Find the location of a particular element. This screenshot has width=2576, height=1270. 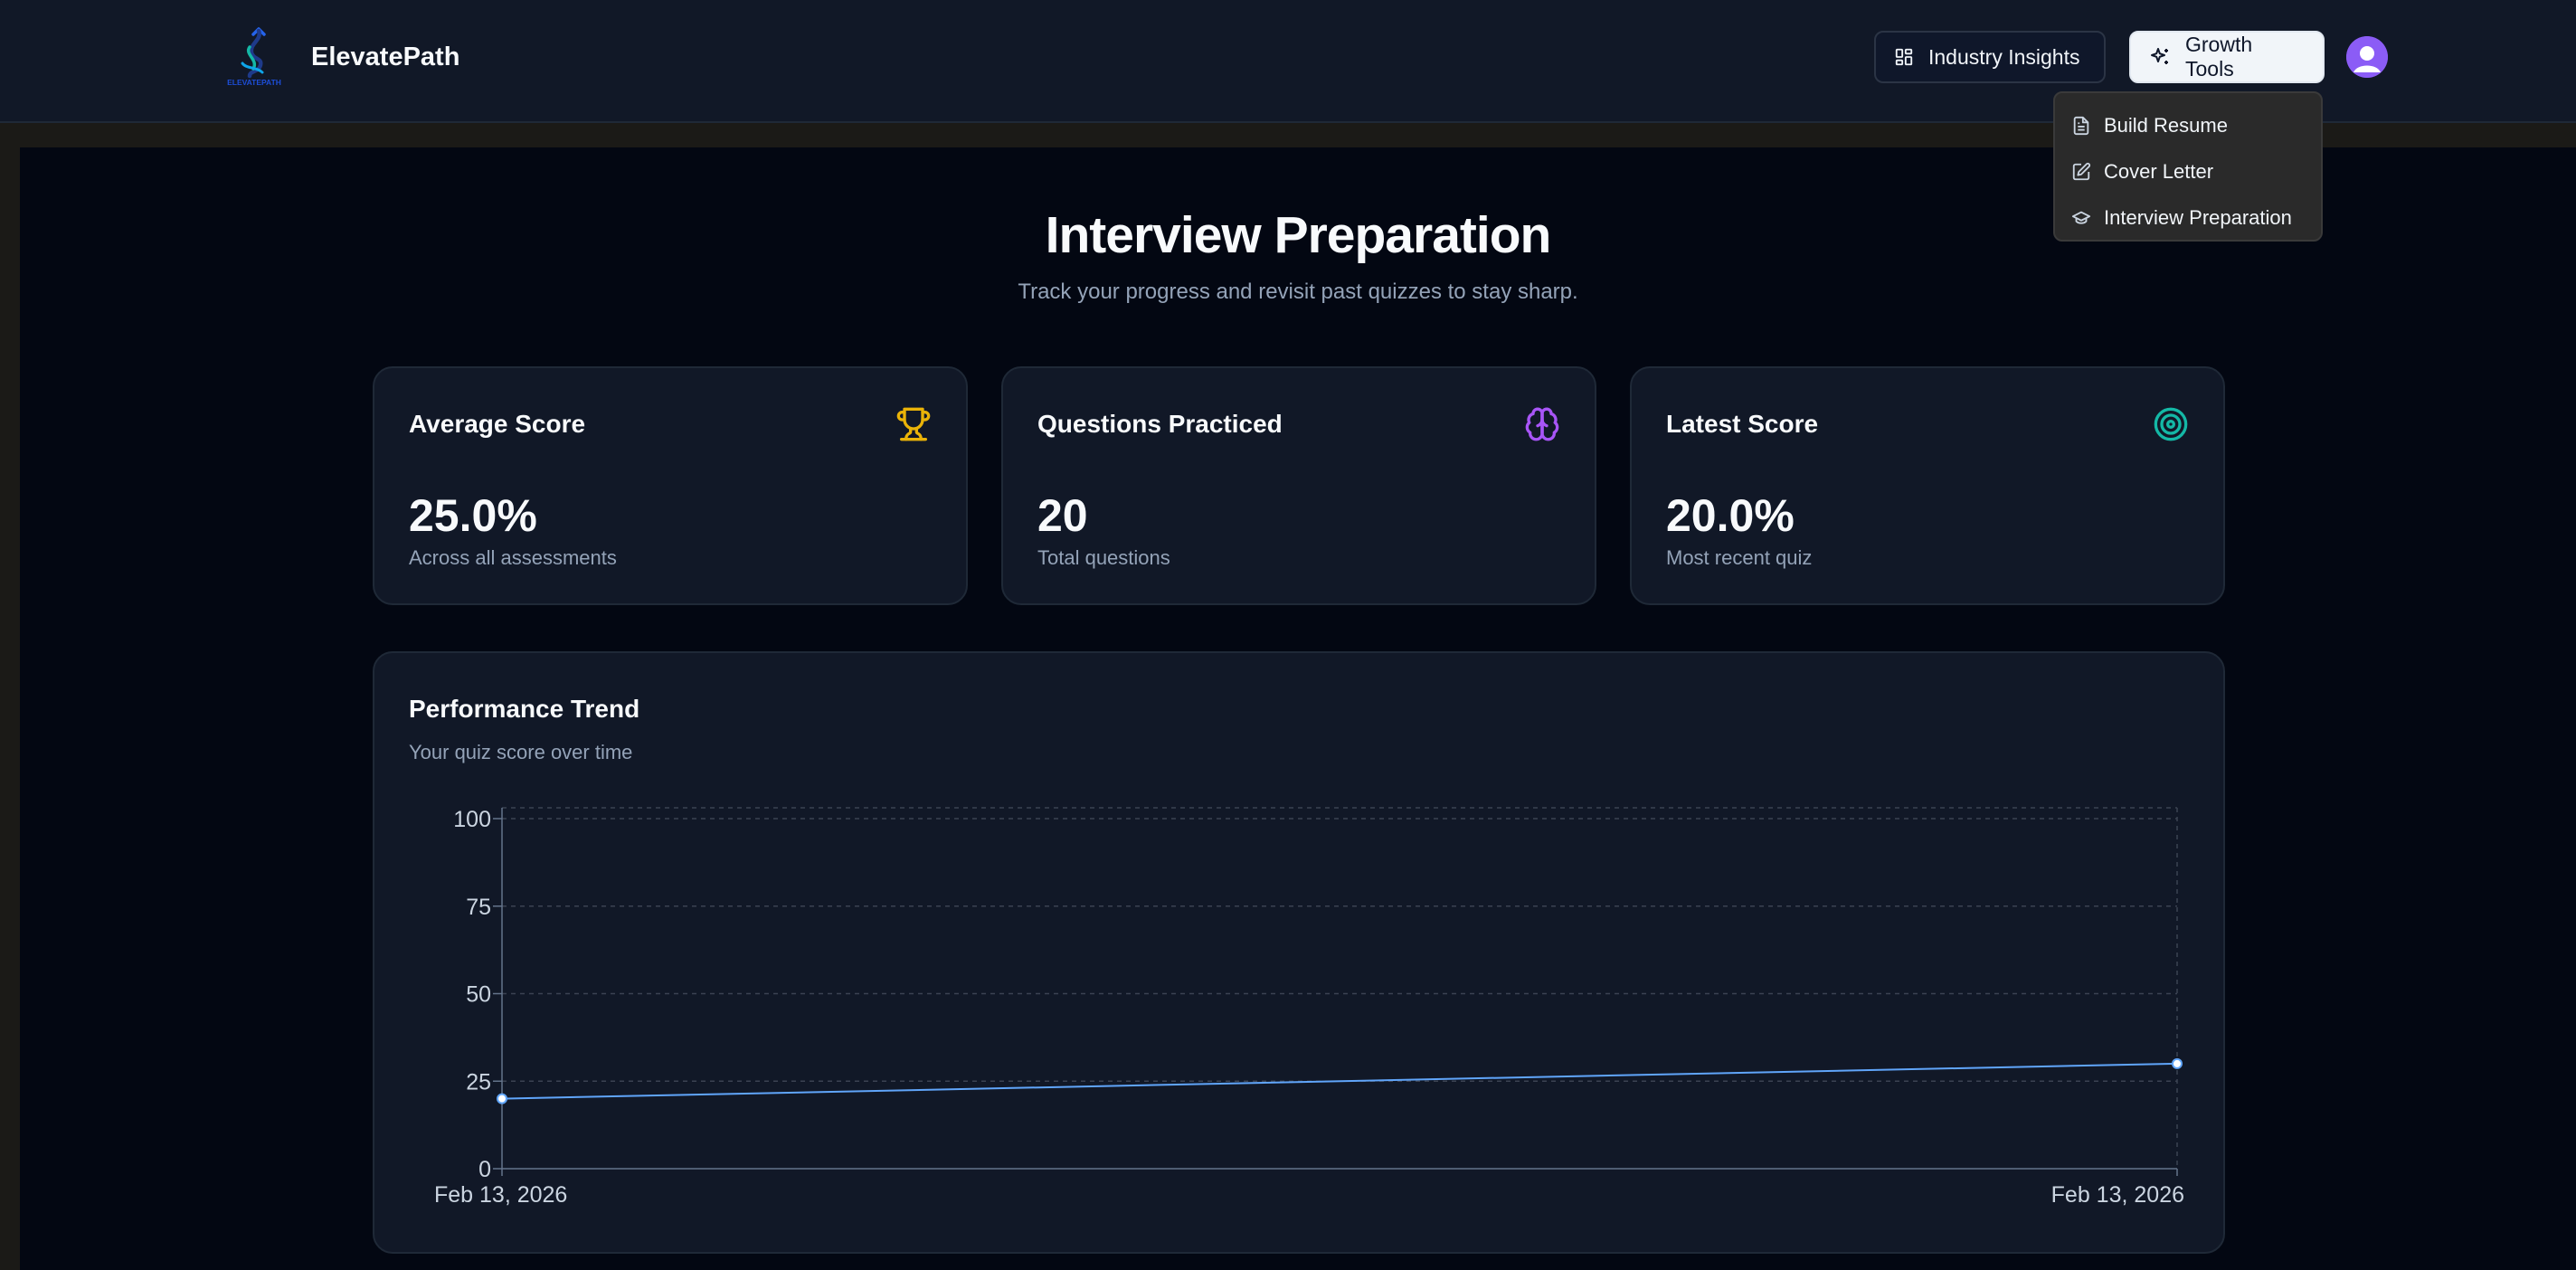

menu-item-cover-letter: Cover Letter is located at coordinates (2188, 171).